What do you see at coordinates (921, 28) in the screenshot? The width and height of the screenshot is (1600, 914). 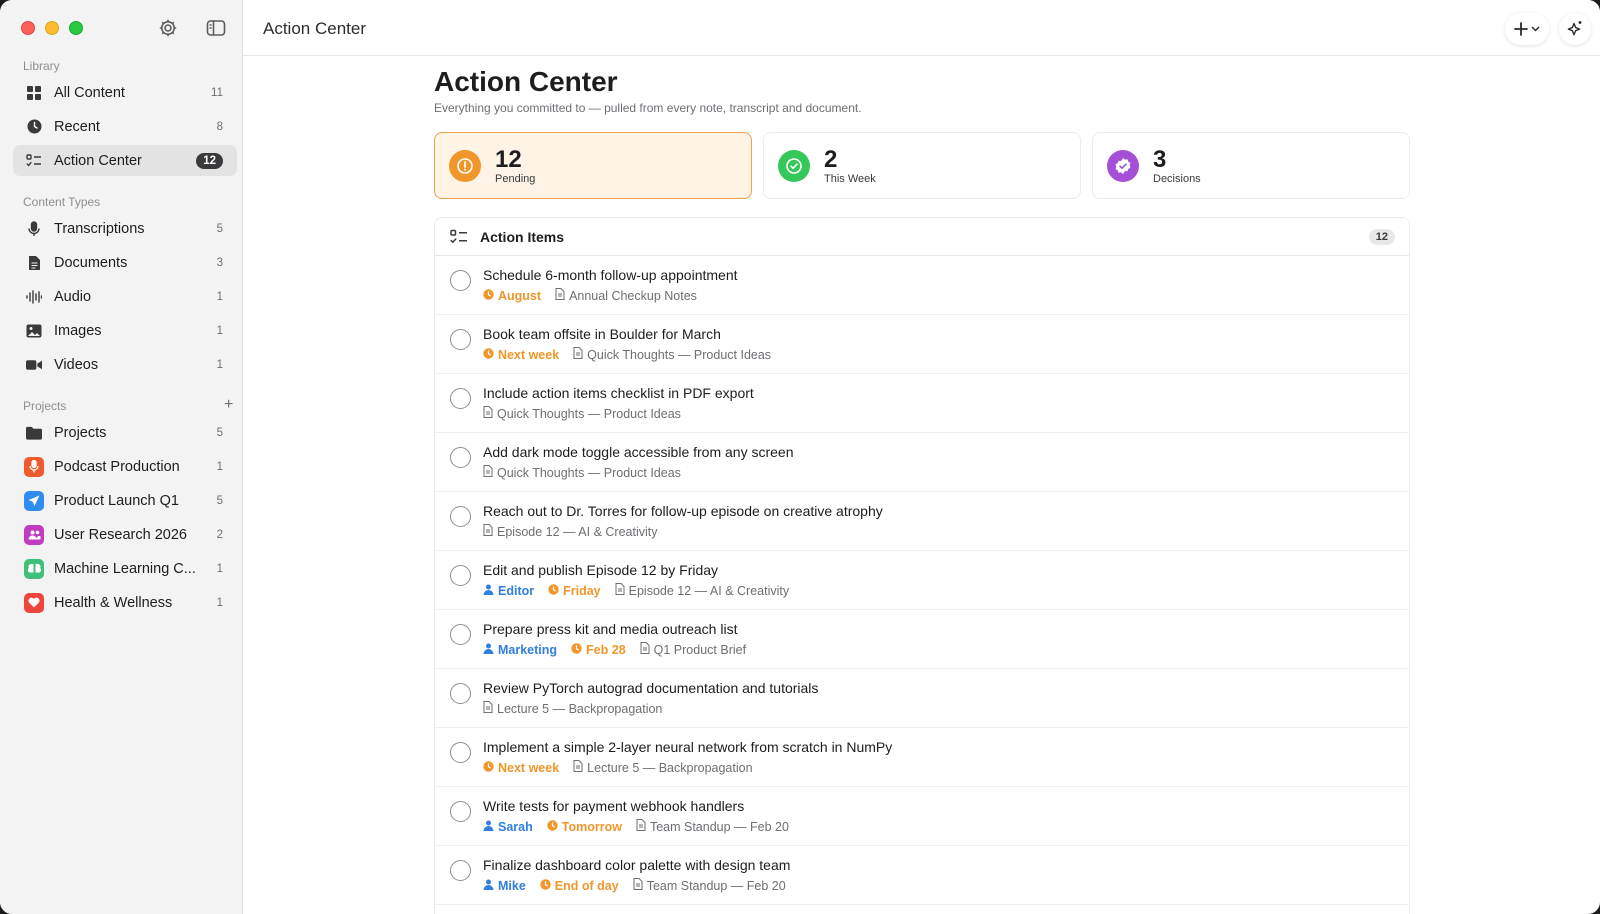 I see `toolbar: Action Center` at bounding box center [921, 28].